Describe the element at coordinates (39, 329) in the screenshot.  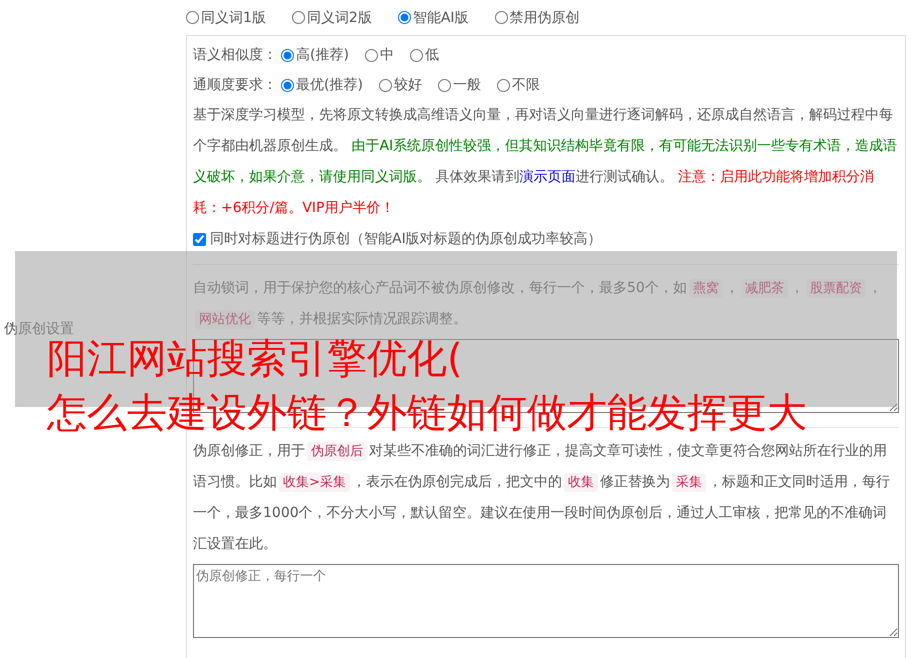
I see `section-label: 伪原创设置` at that location.